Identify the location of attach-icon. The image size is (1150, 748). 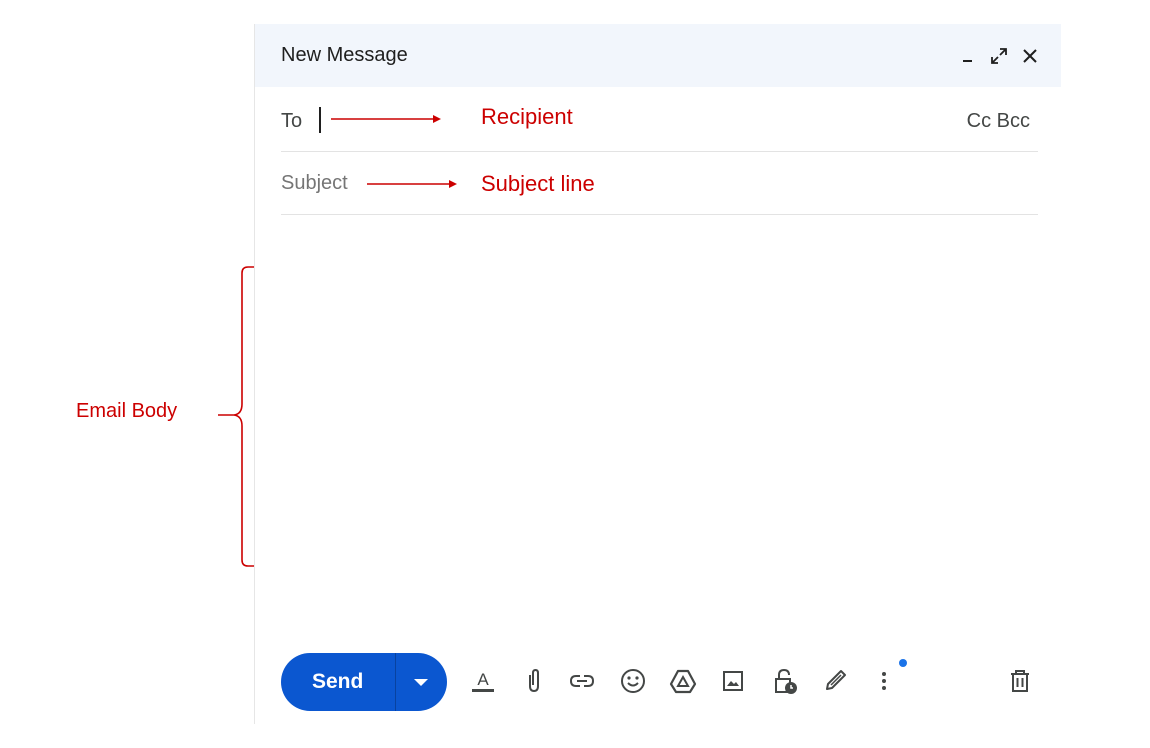
(534, 681).